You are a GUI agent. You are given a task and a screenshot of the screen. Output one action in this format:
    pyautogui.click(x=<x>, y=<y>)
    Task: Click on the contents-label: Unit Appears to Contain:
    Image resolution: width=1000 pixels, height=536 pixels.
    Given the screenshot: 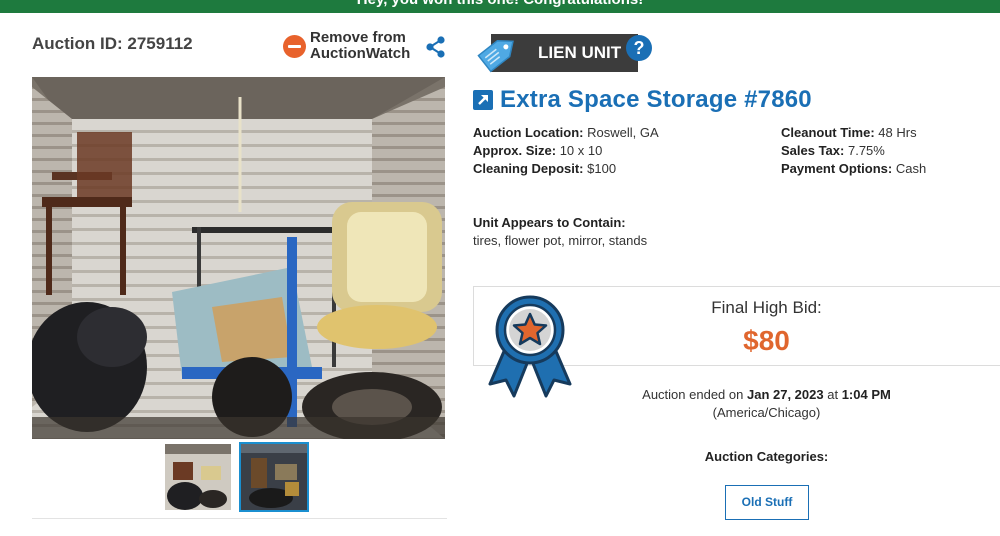 What is the action you would take?
    pyautogui.click(x=549, y=222)
    